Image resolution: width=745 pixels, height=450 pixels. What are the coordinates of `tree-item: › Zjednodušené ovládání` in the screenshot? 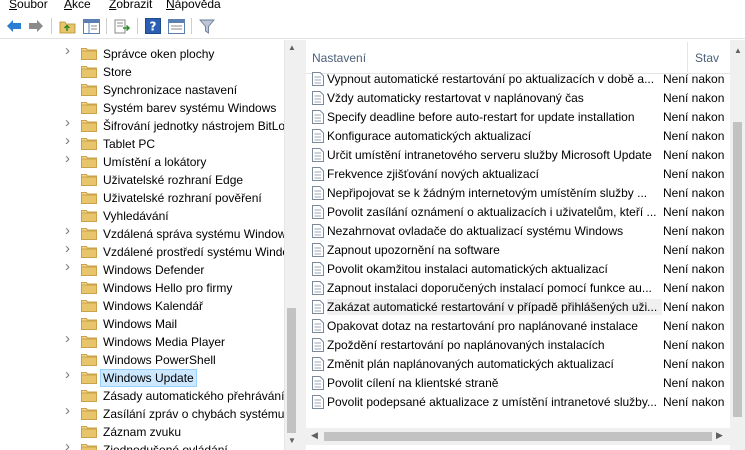 It's located at (142, 444).